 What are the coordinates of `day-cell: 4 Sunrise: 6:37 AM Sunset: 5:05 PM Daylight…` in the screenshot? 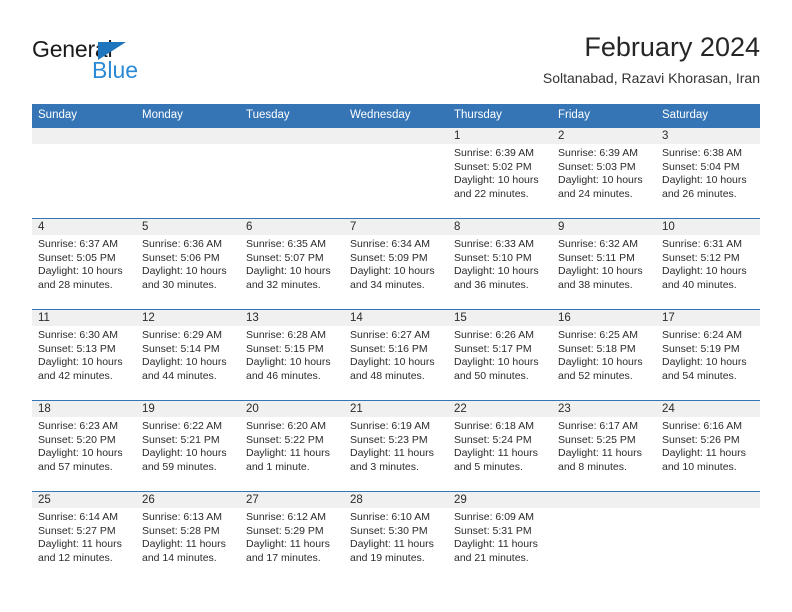 It's located at (84, 264).